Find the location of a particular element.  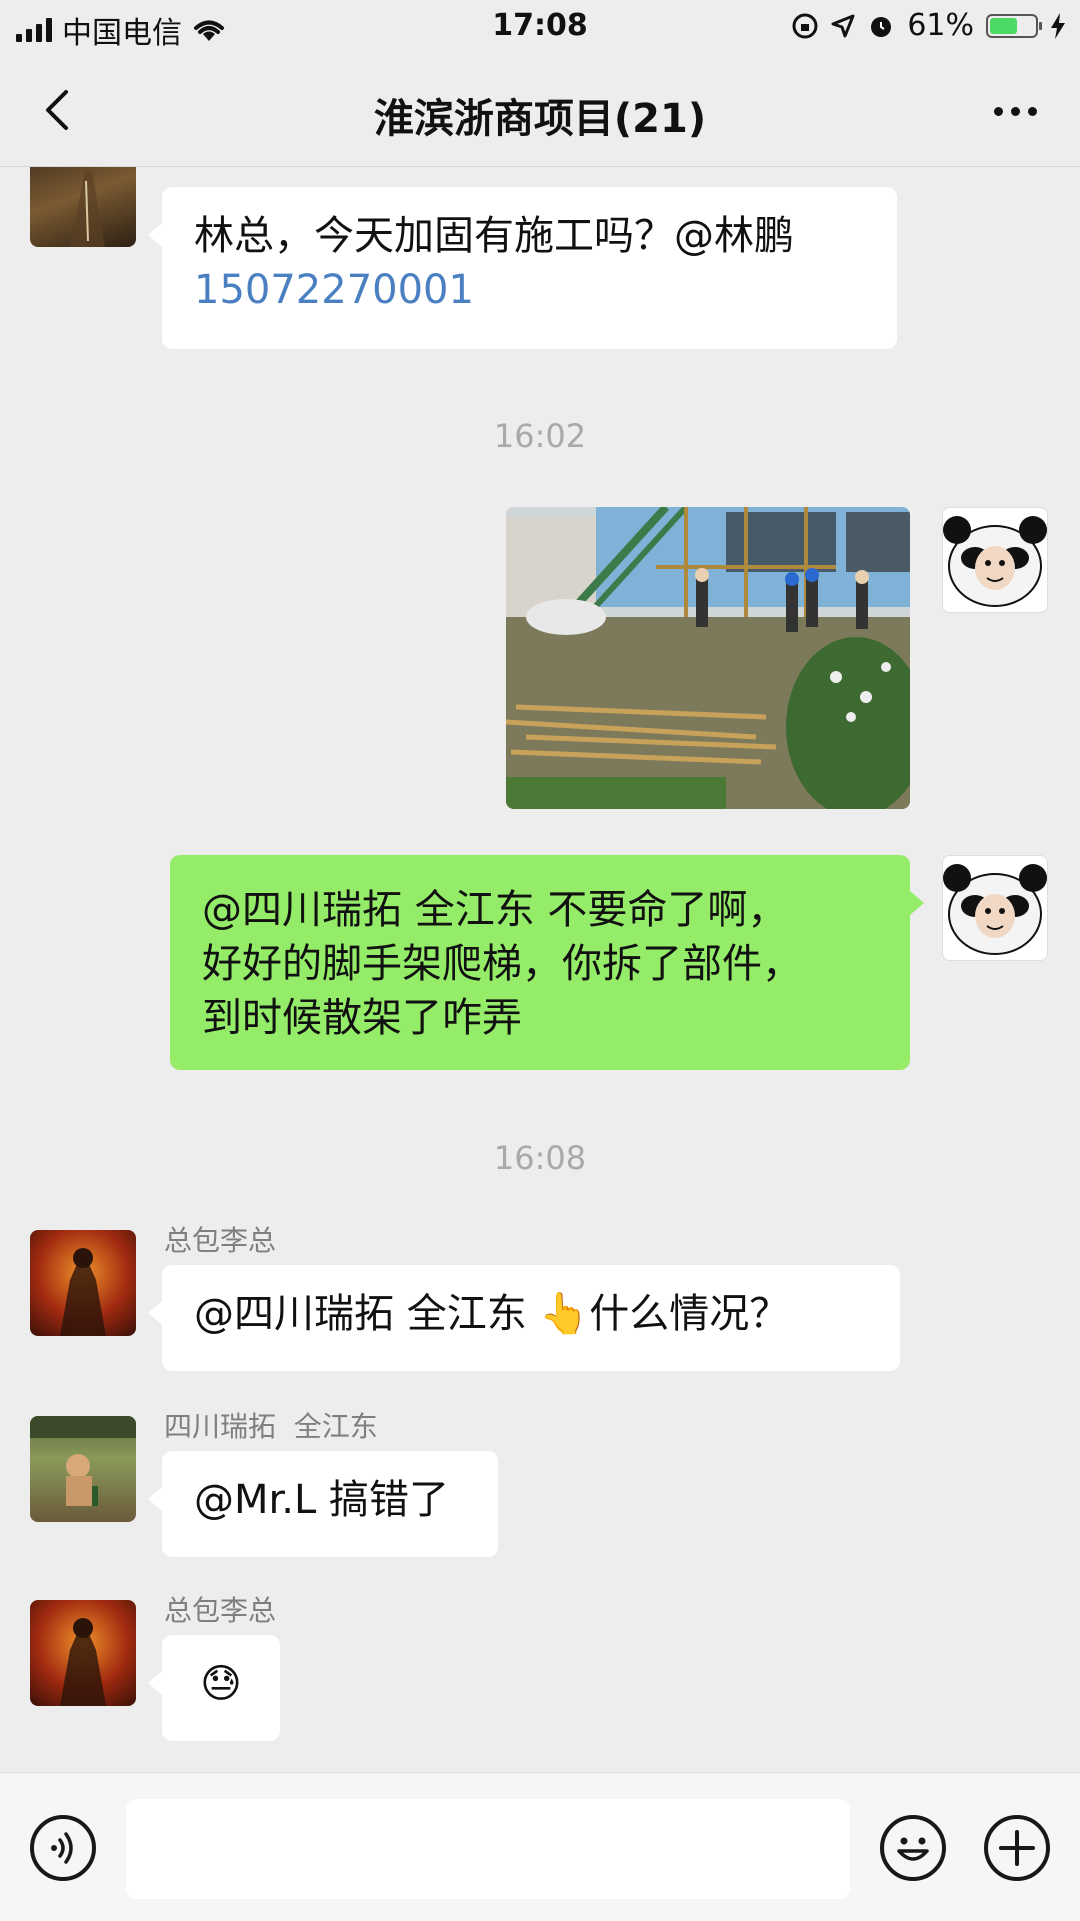

message-line: 好好的脚手架爬梯，你拆了部件， is located at coordinates (502, 964).